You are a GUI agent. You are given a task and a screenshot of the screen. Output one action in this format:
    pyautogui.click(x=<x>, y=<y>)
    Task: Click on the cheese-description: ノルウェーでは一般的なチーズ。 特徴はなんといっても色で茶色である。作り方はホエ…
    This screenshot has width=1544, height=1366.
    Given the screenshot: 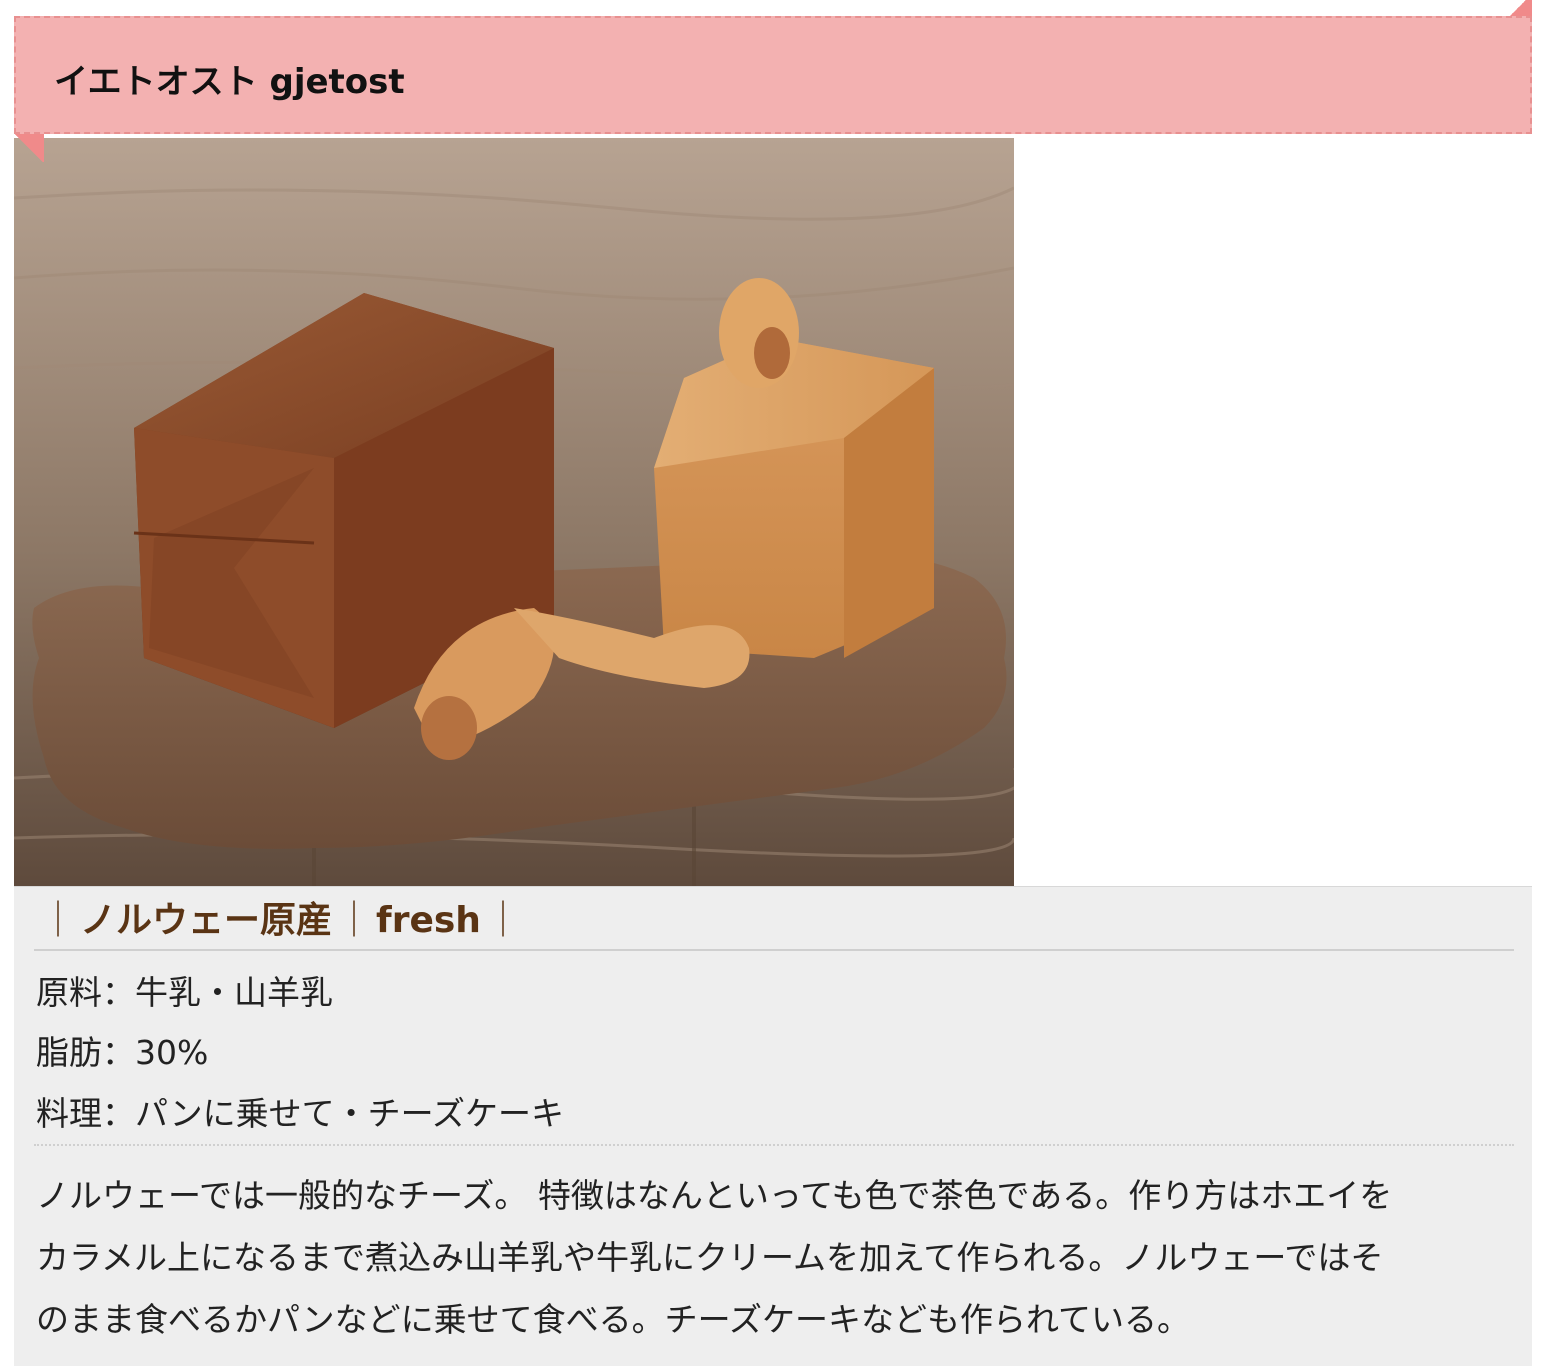 What is the action you would take?
    pyautogui.click(x=776, y=1258)
    